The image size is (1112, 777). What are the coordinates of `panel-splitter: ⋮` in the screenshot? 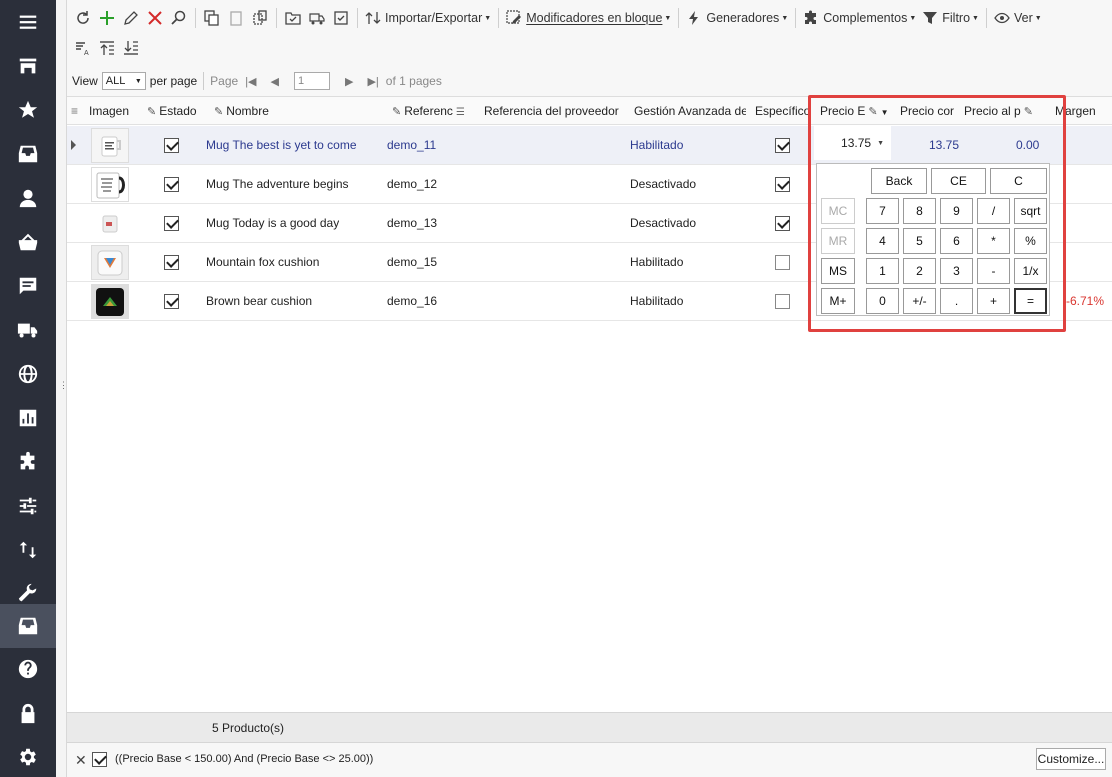 It's located at (62, 388).